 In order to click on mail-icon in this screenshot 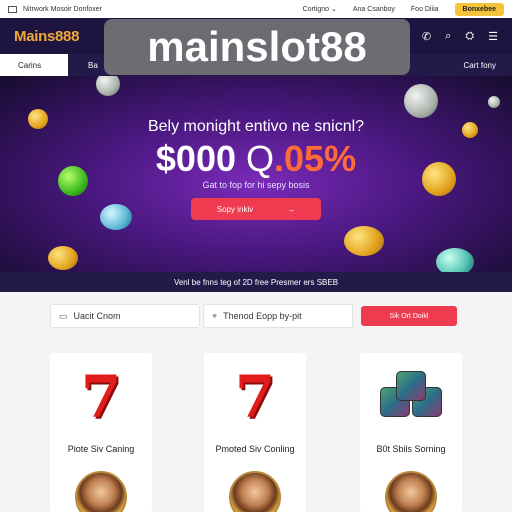, I will do `click(12, 9)`.